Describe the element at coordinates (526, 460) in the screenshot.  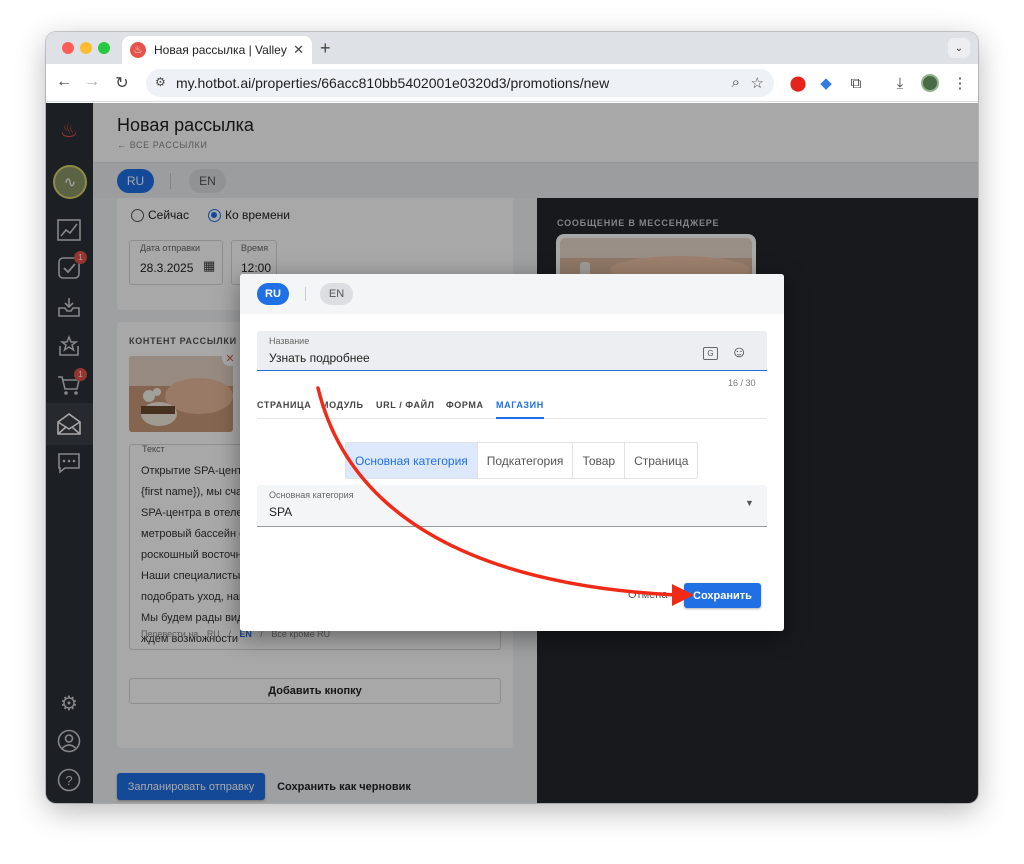
I see `segment-subcategory: Подкатегория` at that location.